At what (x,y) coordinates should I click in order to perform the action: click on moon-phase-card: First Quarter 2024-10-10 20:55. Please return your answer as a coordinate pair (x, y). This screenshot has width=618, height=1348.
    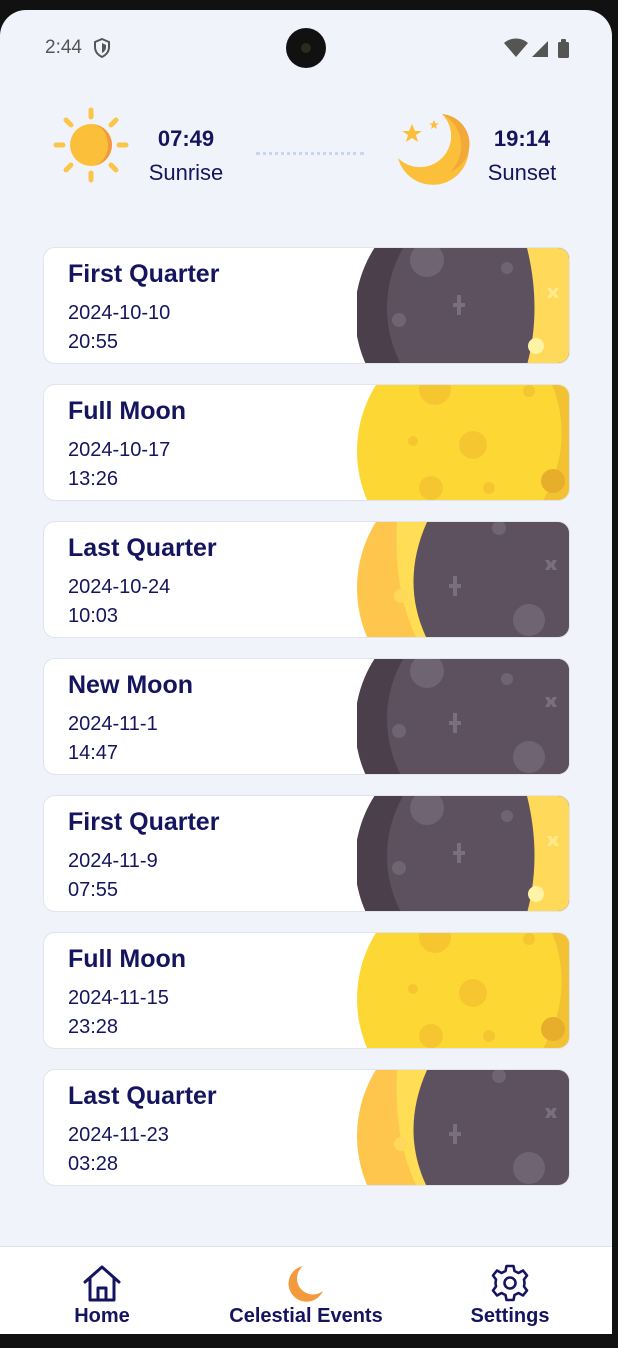
    Looking at the image, I should click on (306, 305).